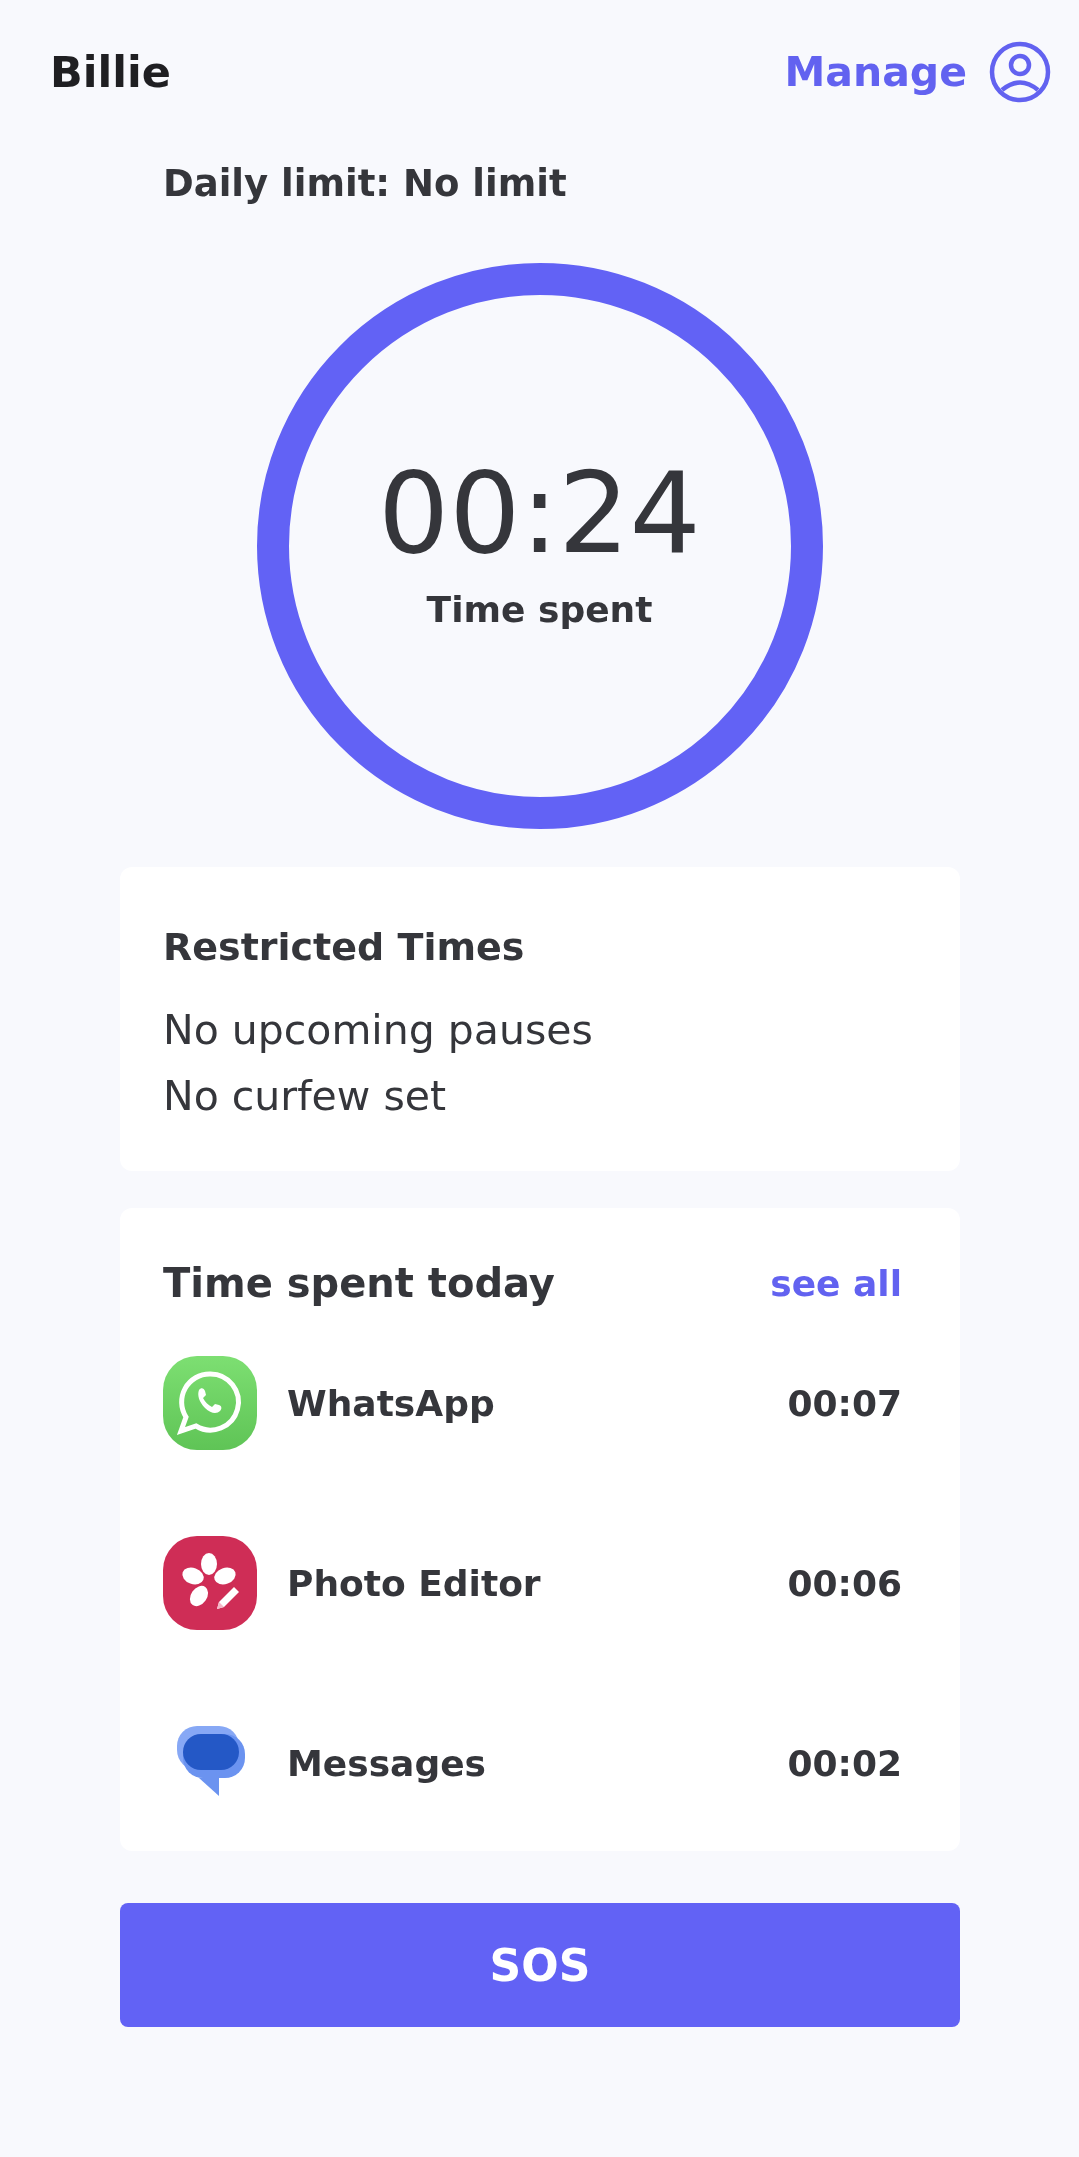 The width and height of the screenshot is (1079, 2157). Describe the element at coordinates (344, 947) in the screenshot. I see `card-title: Restricted Times` at that location.